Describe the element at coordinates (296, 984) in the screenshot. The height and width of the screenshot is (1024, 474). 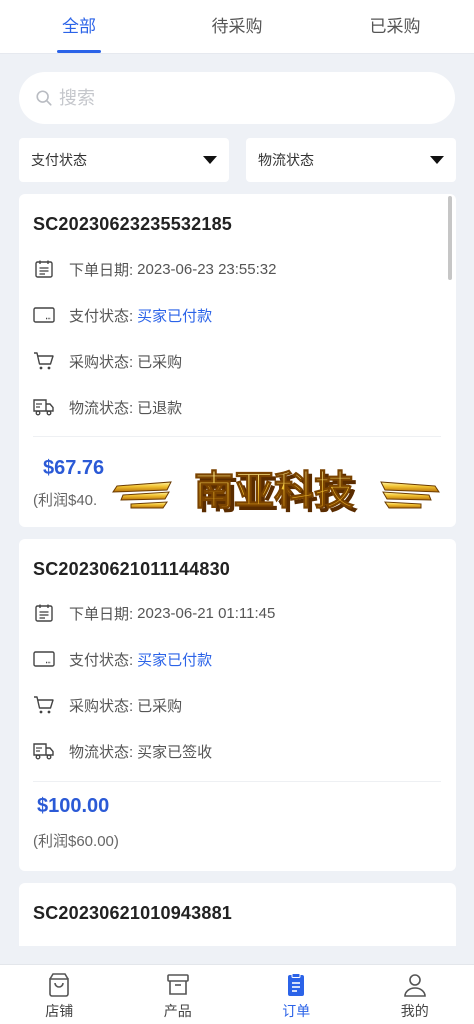
I see `clipboard-list-icon` at that location.